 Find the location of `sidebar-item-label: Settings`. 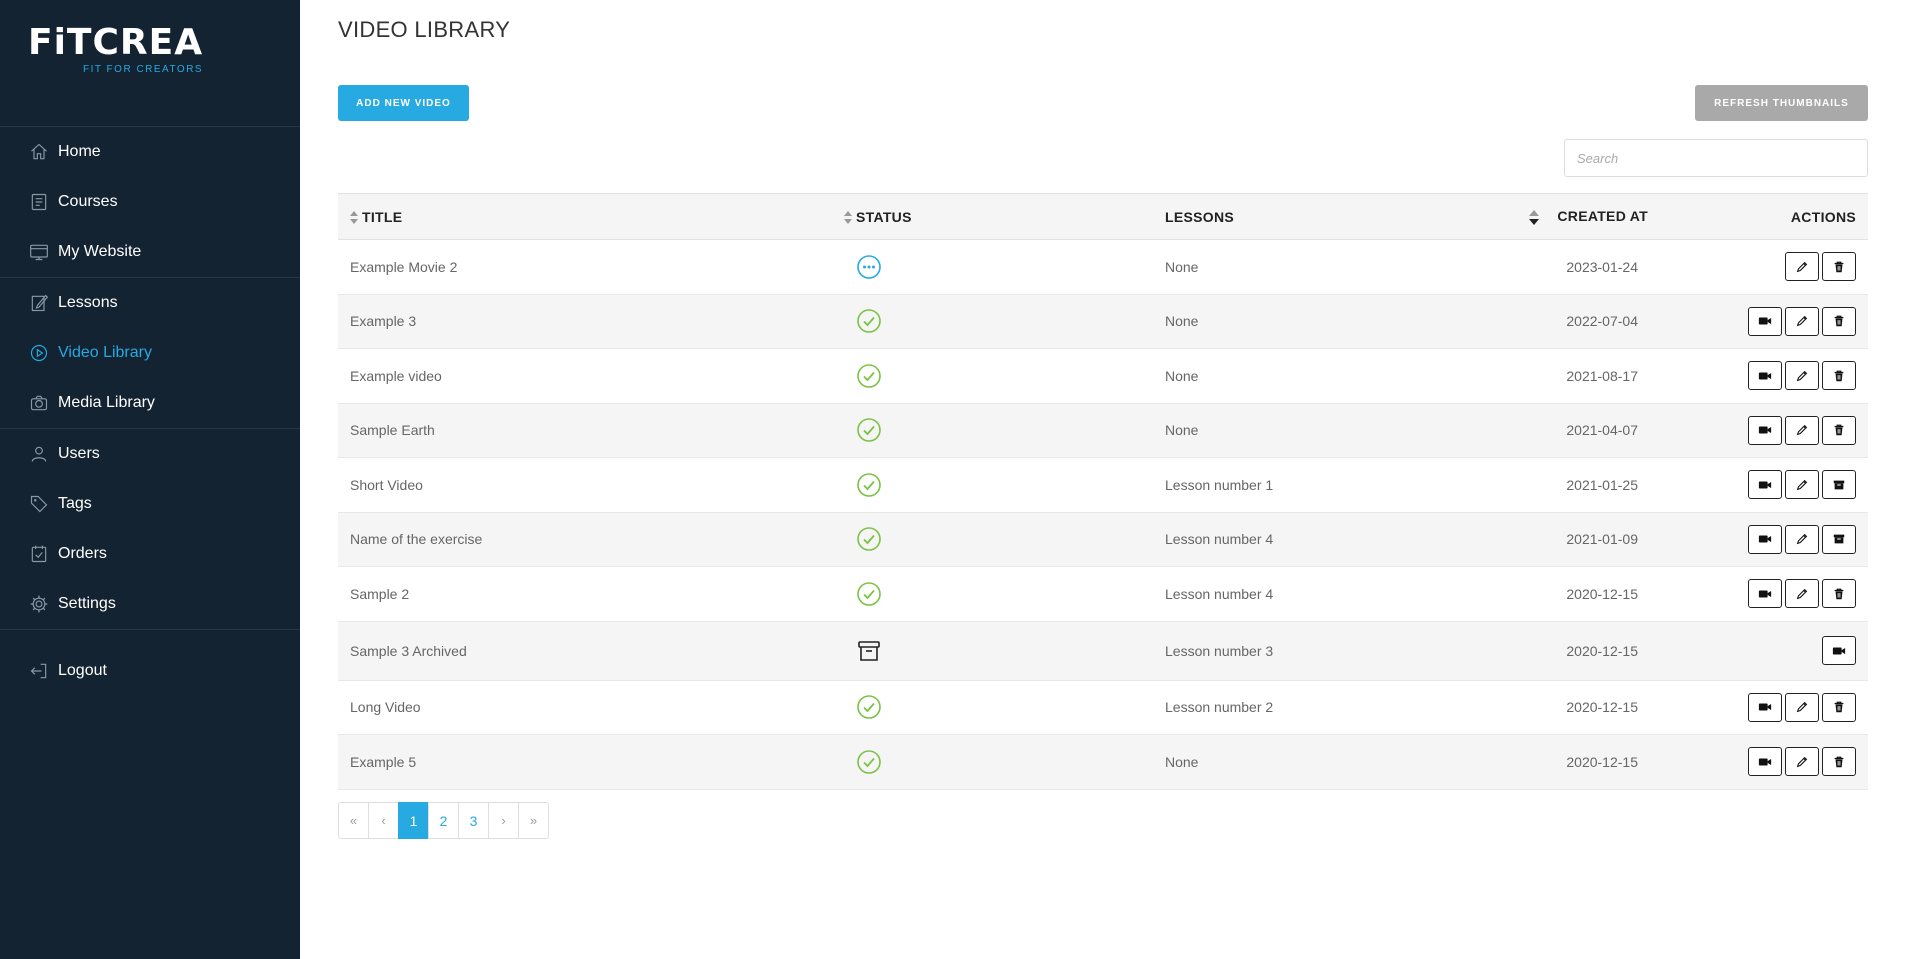

sidebar-item-label: Settings is located at coordinates (87, 603).